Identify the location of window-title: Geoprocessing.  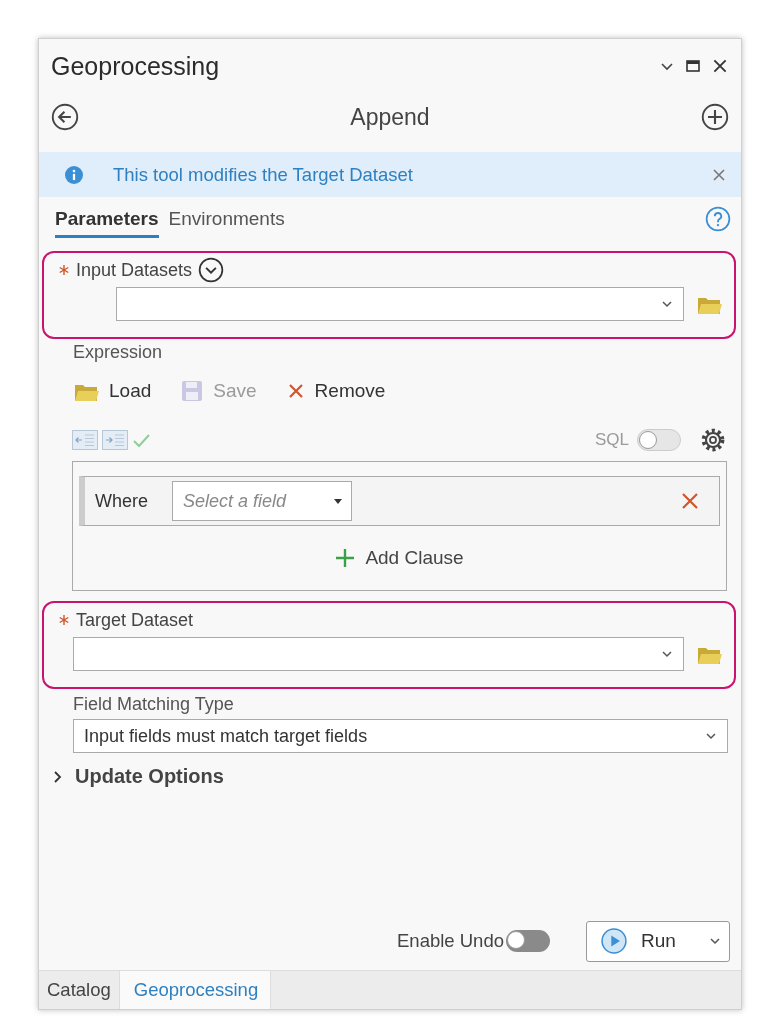
(136, 66).